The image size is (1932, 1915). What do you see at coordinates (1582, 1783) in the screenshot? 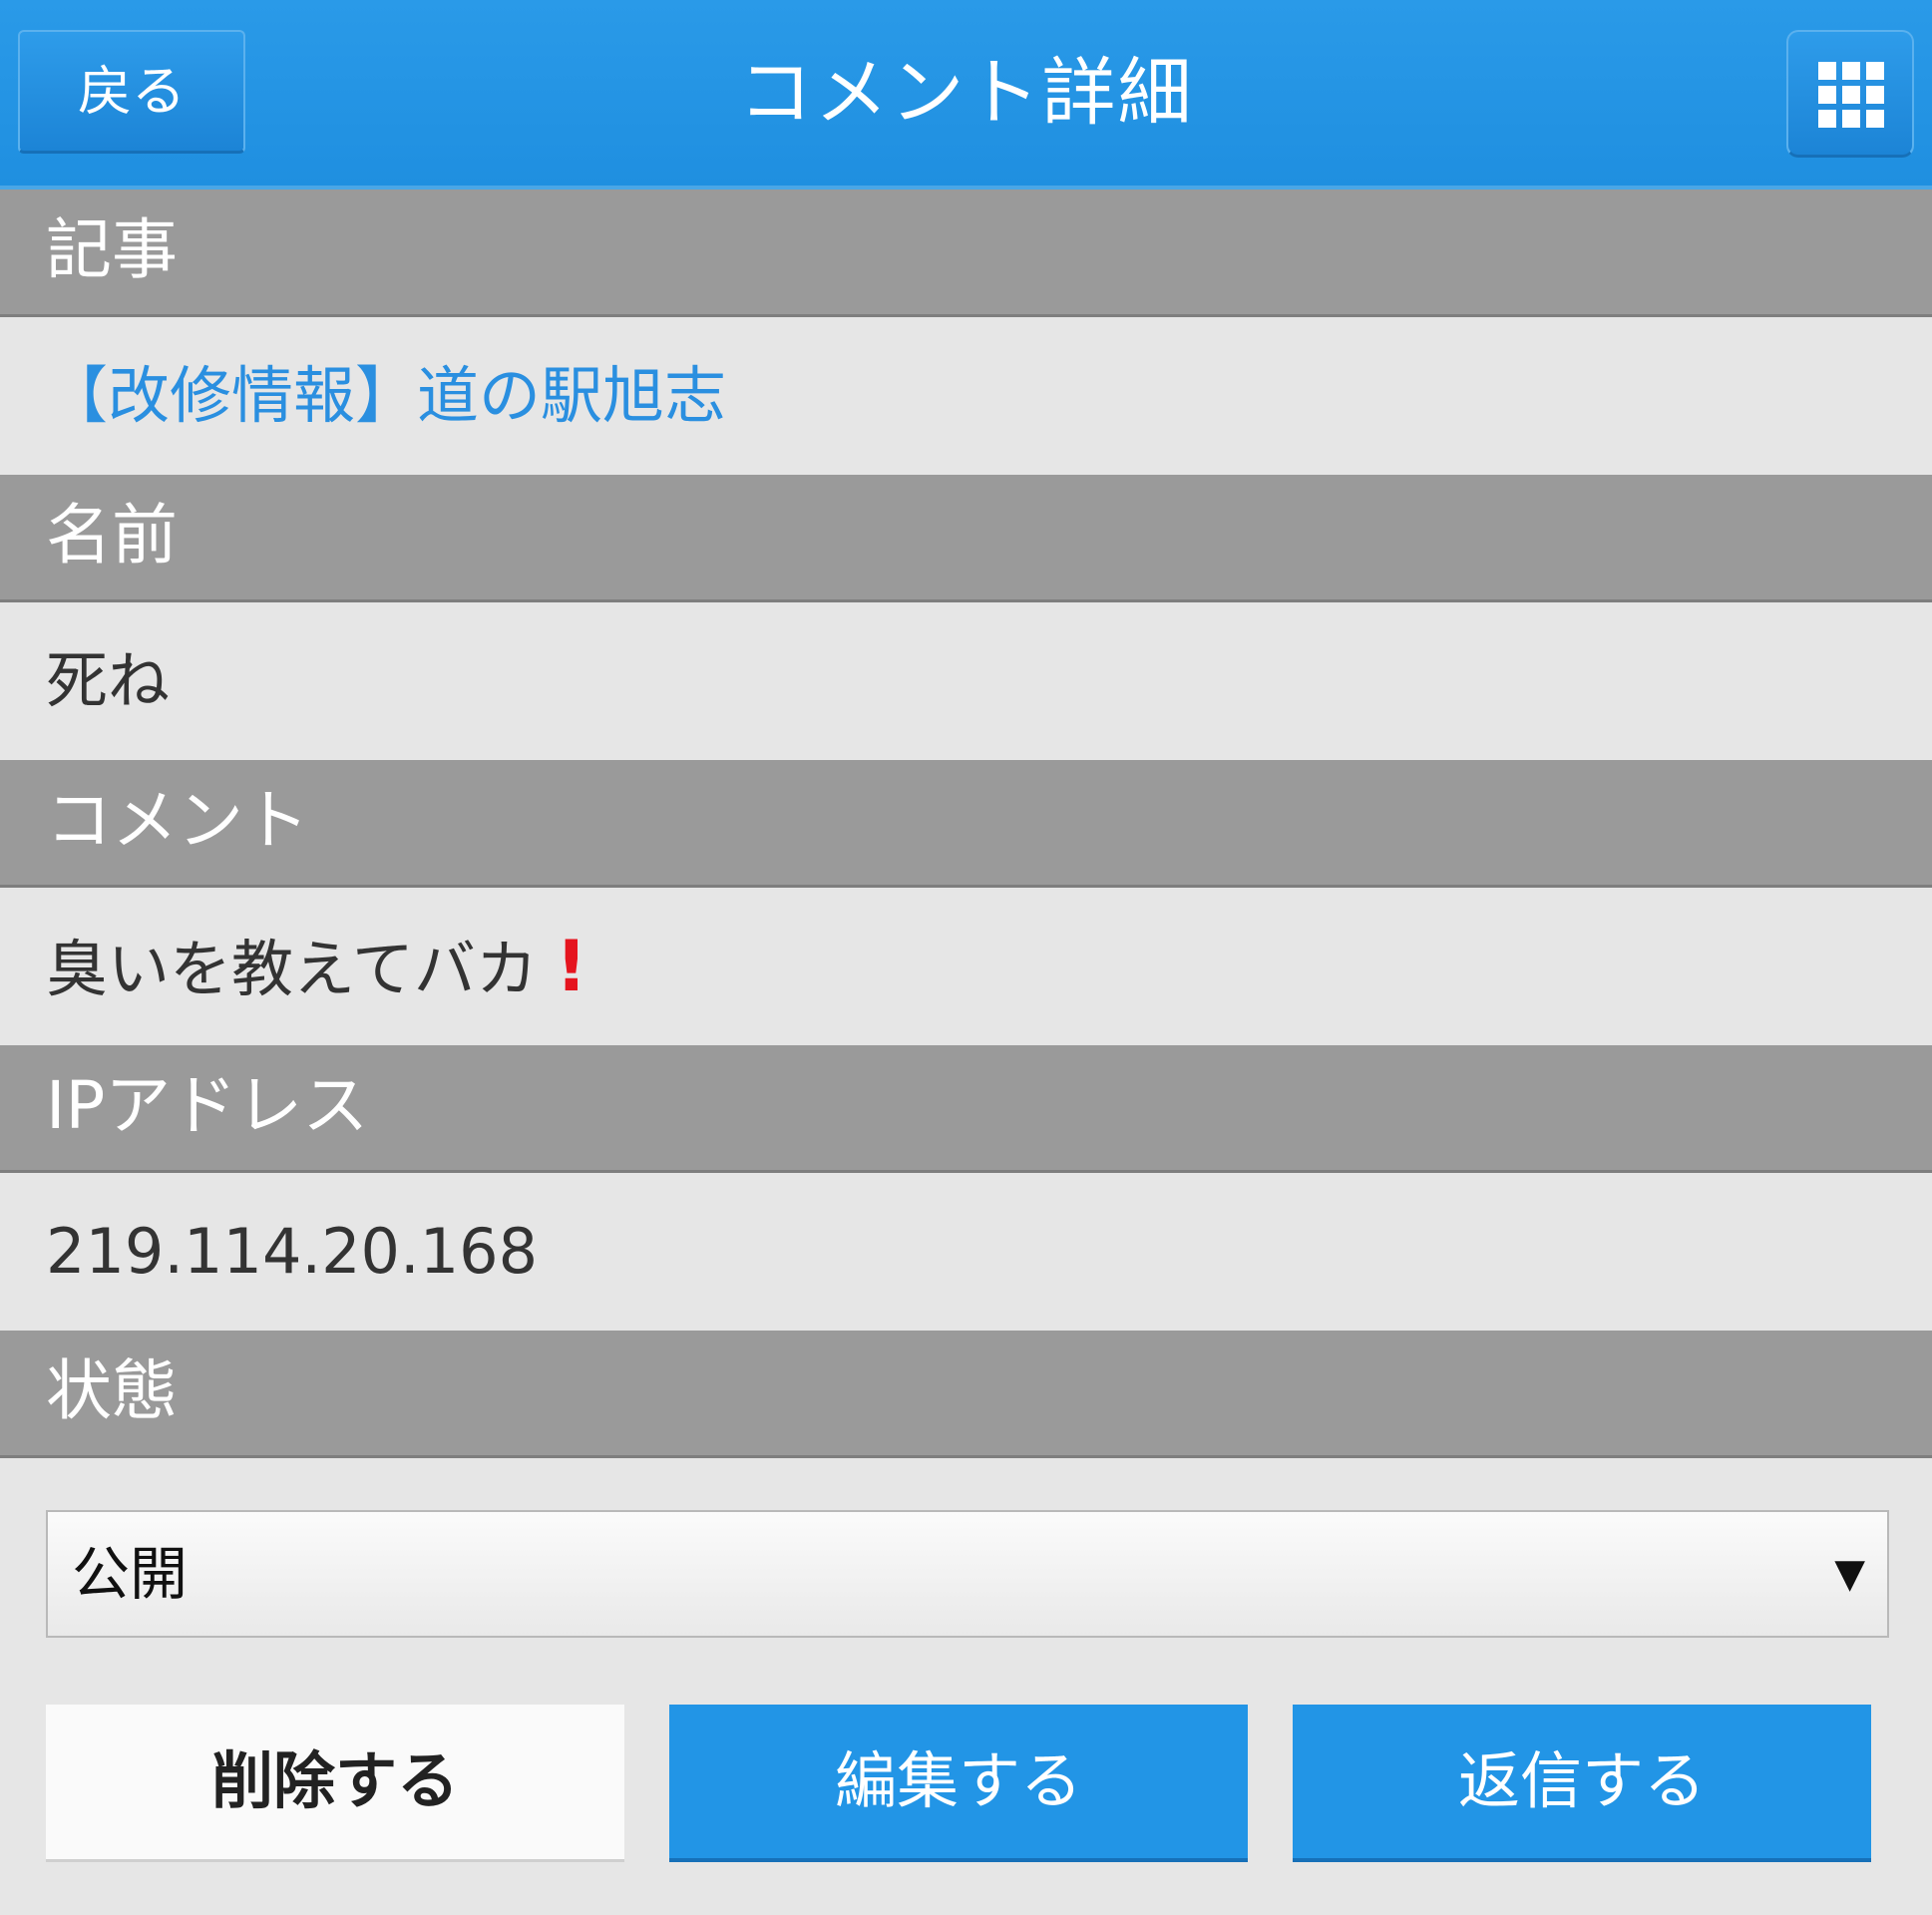
I see `reply-button: 返信する` at bounding box center [1582, 1783].